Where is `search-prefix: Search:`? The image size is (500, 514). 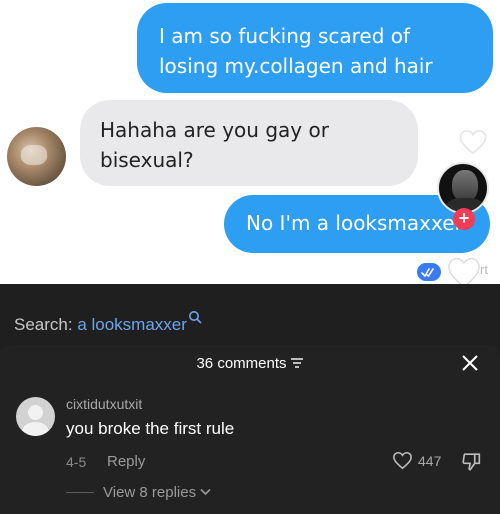
search-prefix: Search: is located at coordinates (46, 324).